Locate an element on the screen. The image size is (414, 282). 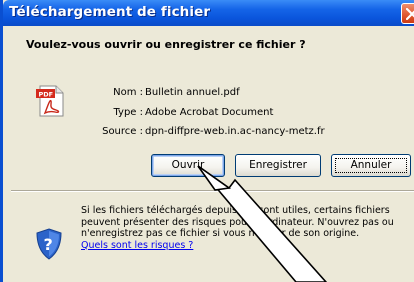
cancel-button: Annuler is located at coordinates (371, 165).